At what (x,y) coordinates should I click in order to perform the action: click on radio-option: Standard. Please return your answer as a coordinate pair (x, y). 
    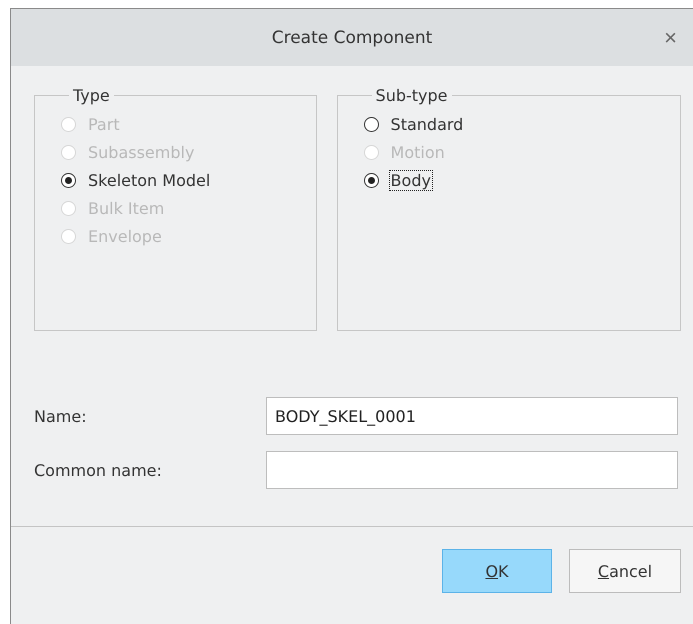
    Looking at the image, I should click on (522, 124).